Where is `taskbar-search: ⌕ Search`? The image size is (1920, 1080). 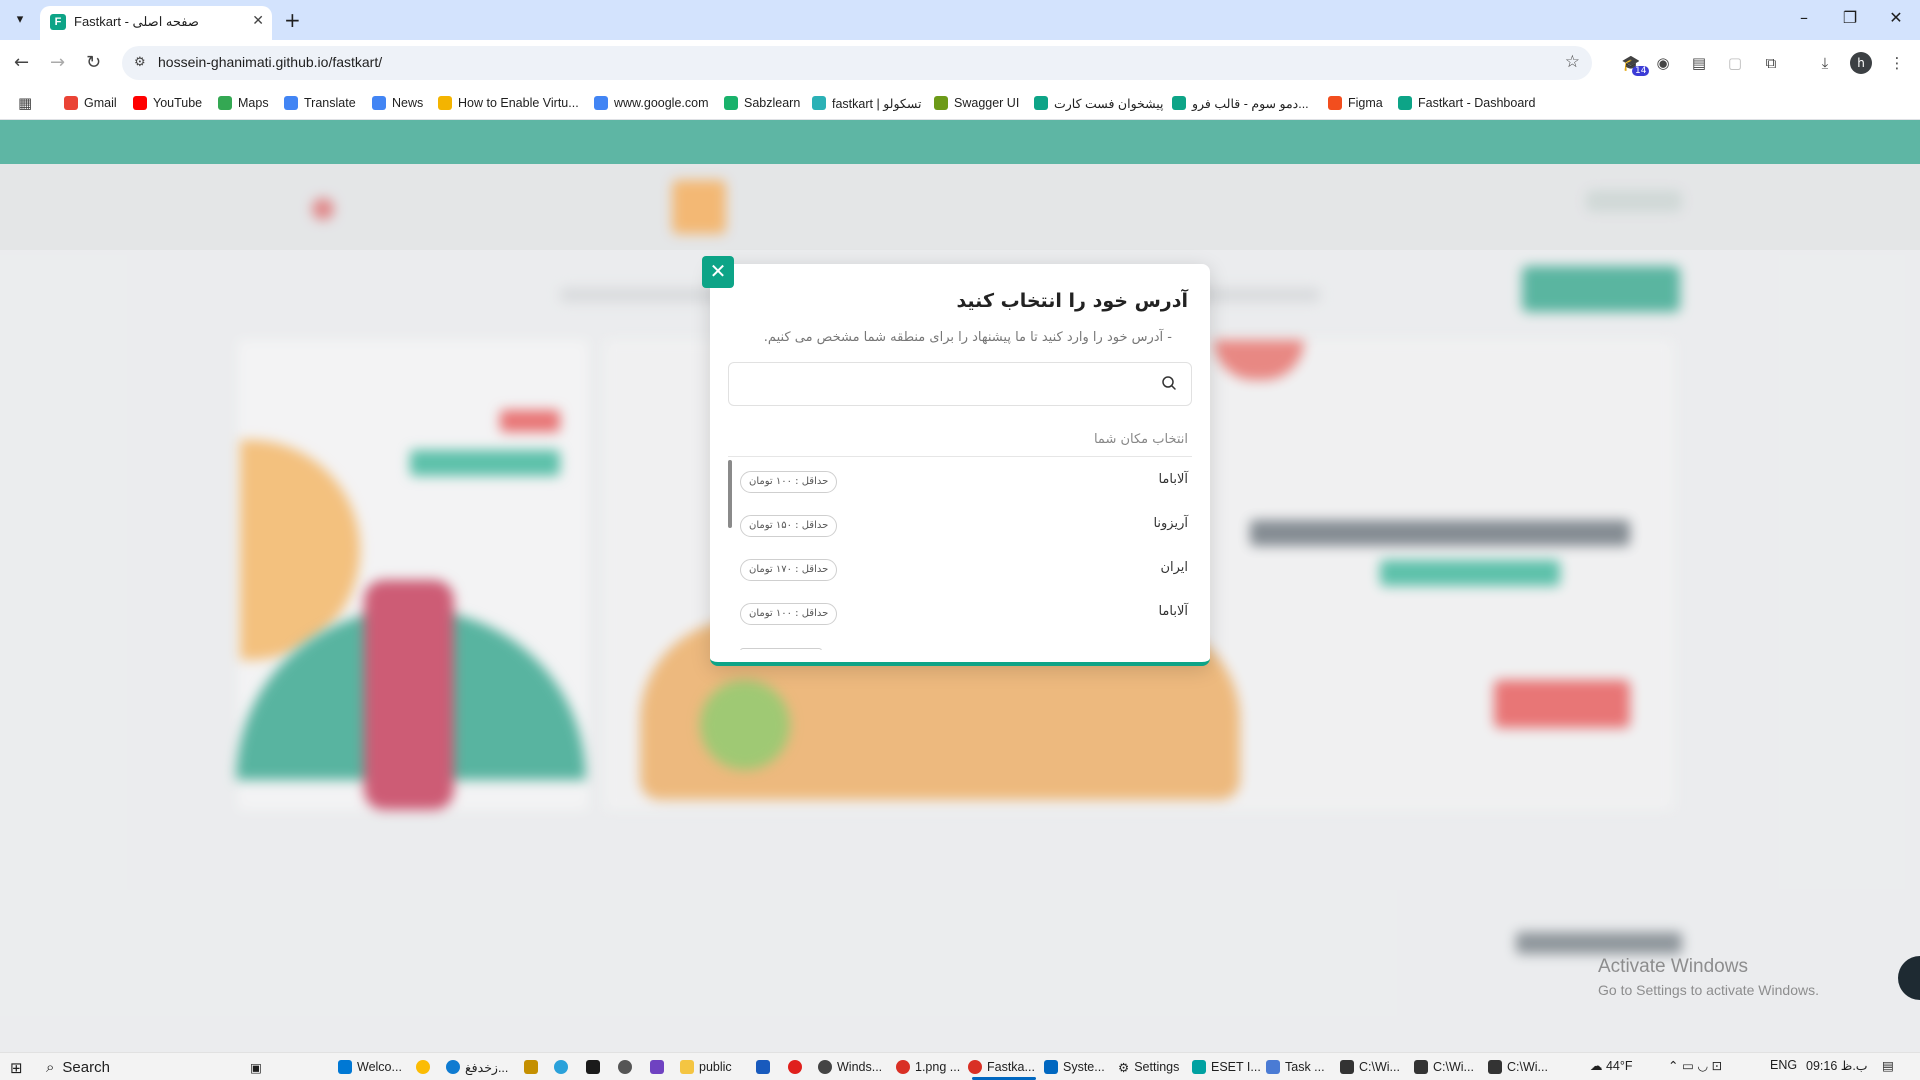 taskbar-search: ⌕ Search is located at coordinates (78, 1067).